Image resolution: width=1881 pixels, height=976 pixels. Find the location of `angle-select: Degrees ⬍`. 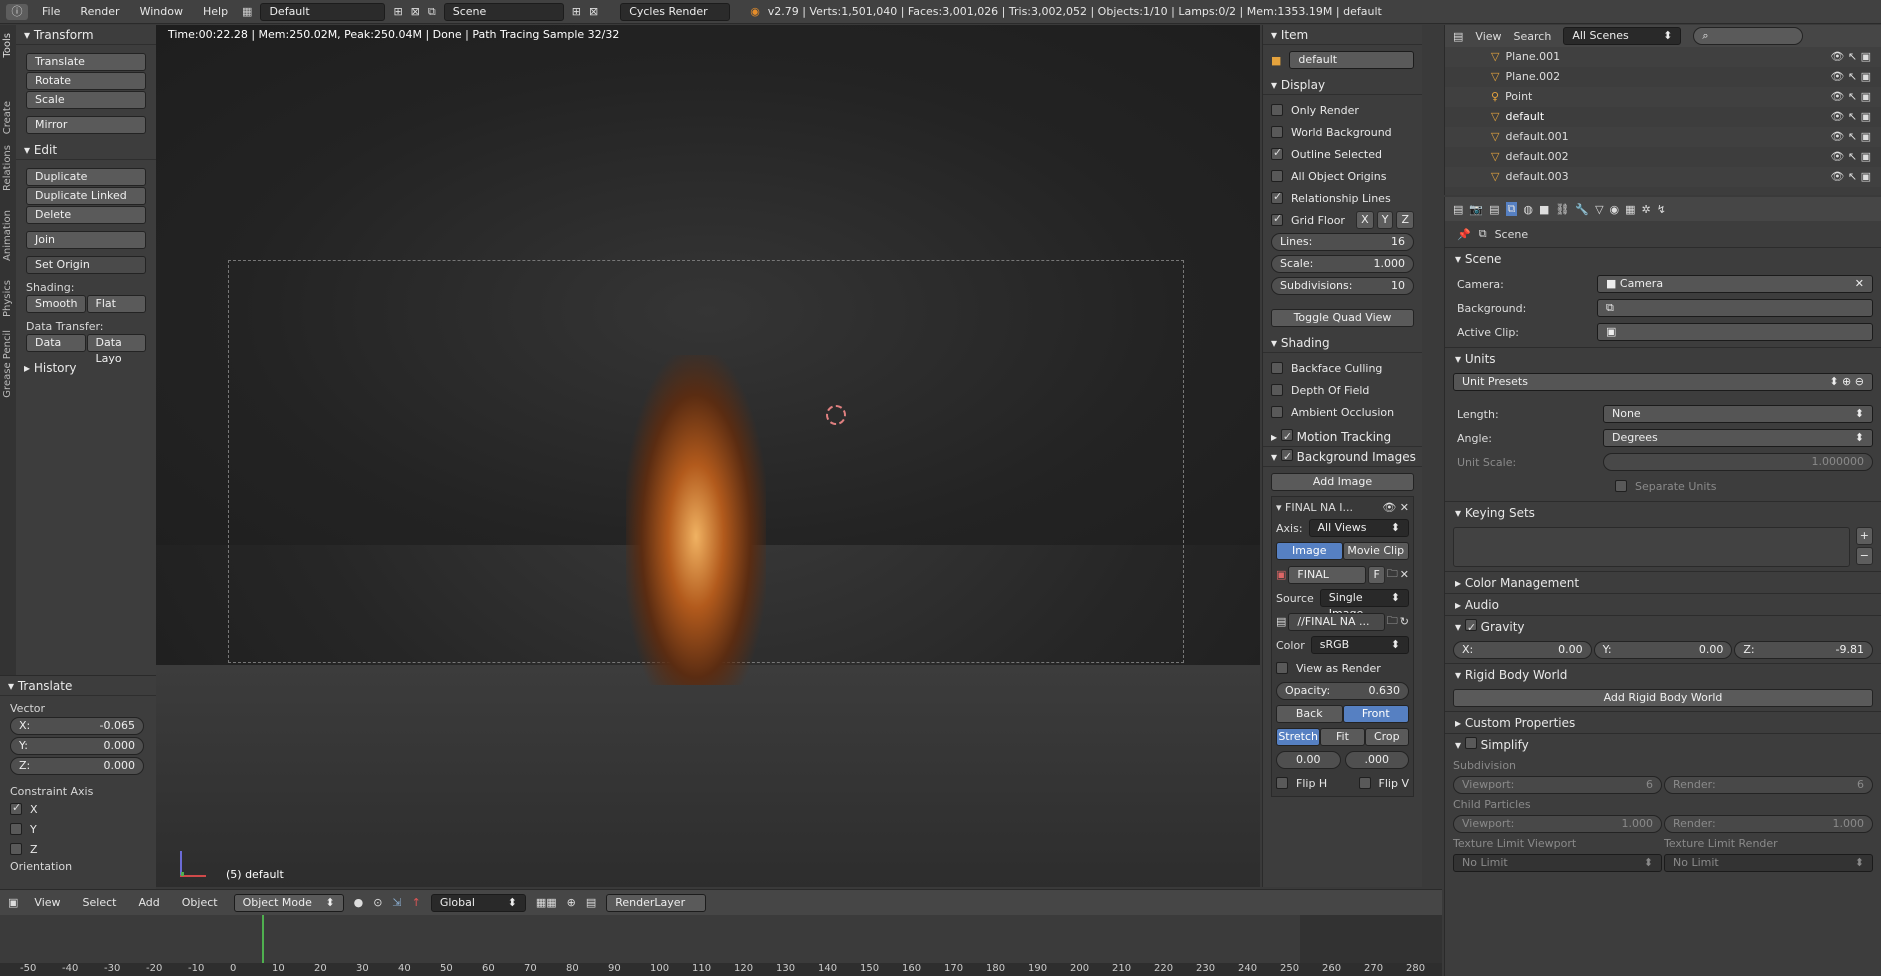

angle-select: Degrees ⬍ is located at coordinates (1738, 438).